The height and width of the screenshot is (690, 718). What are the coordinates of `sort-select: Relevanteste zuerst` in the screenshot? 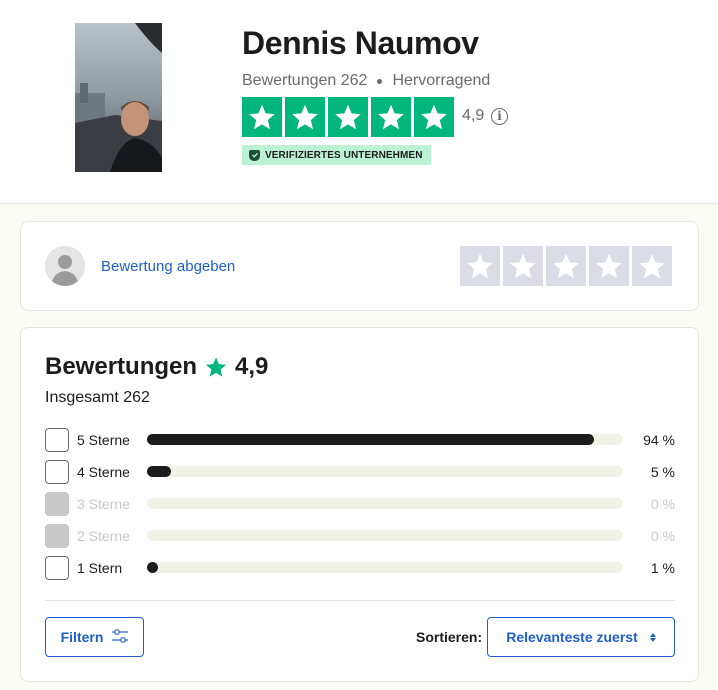 It's located at (581, 637).